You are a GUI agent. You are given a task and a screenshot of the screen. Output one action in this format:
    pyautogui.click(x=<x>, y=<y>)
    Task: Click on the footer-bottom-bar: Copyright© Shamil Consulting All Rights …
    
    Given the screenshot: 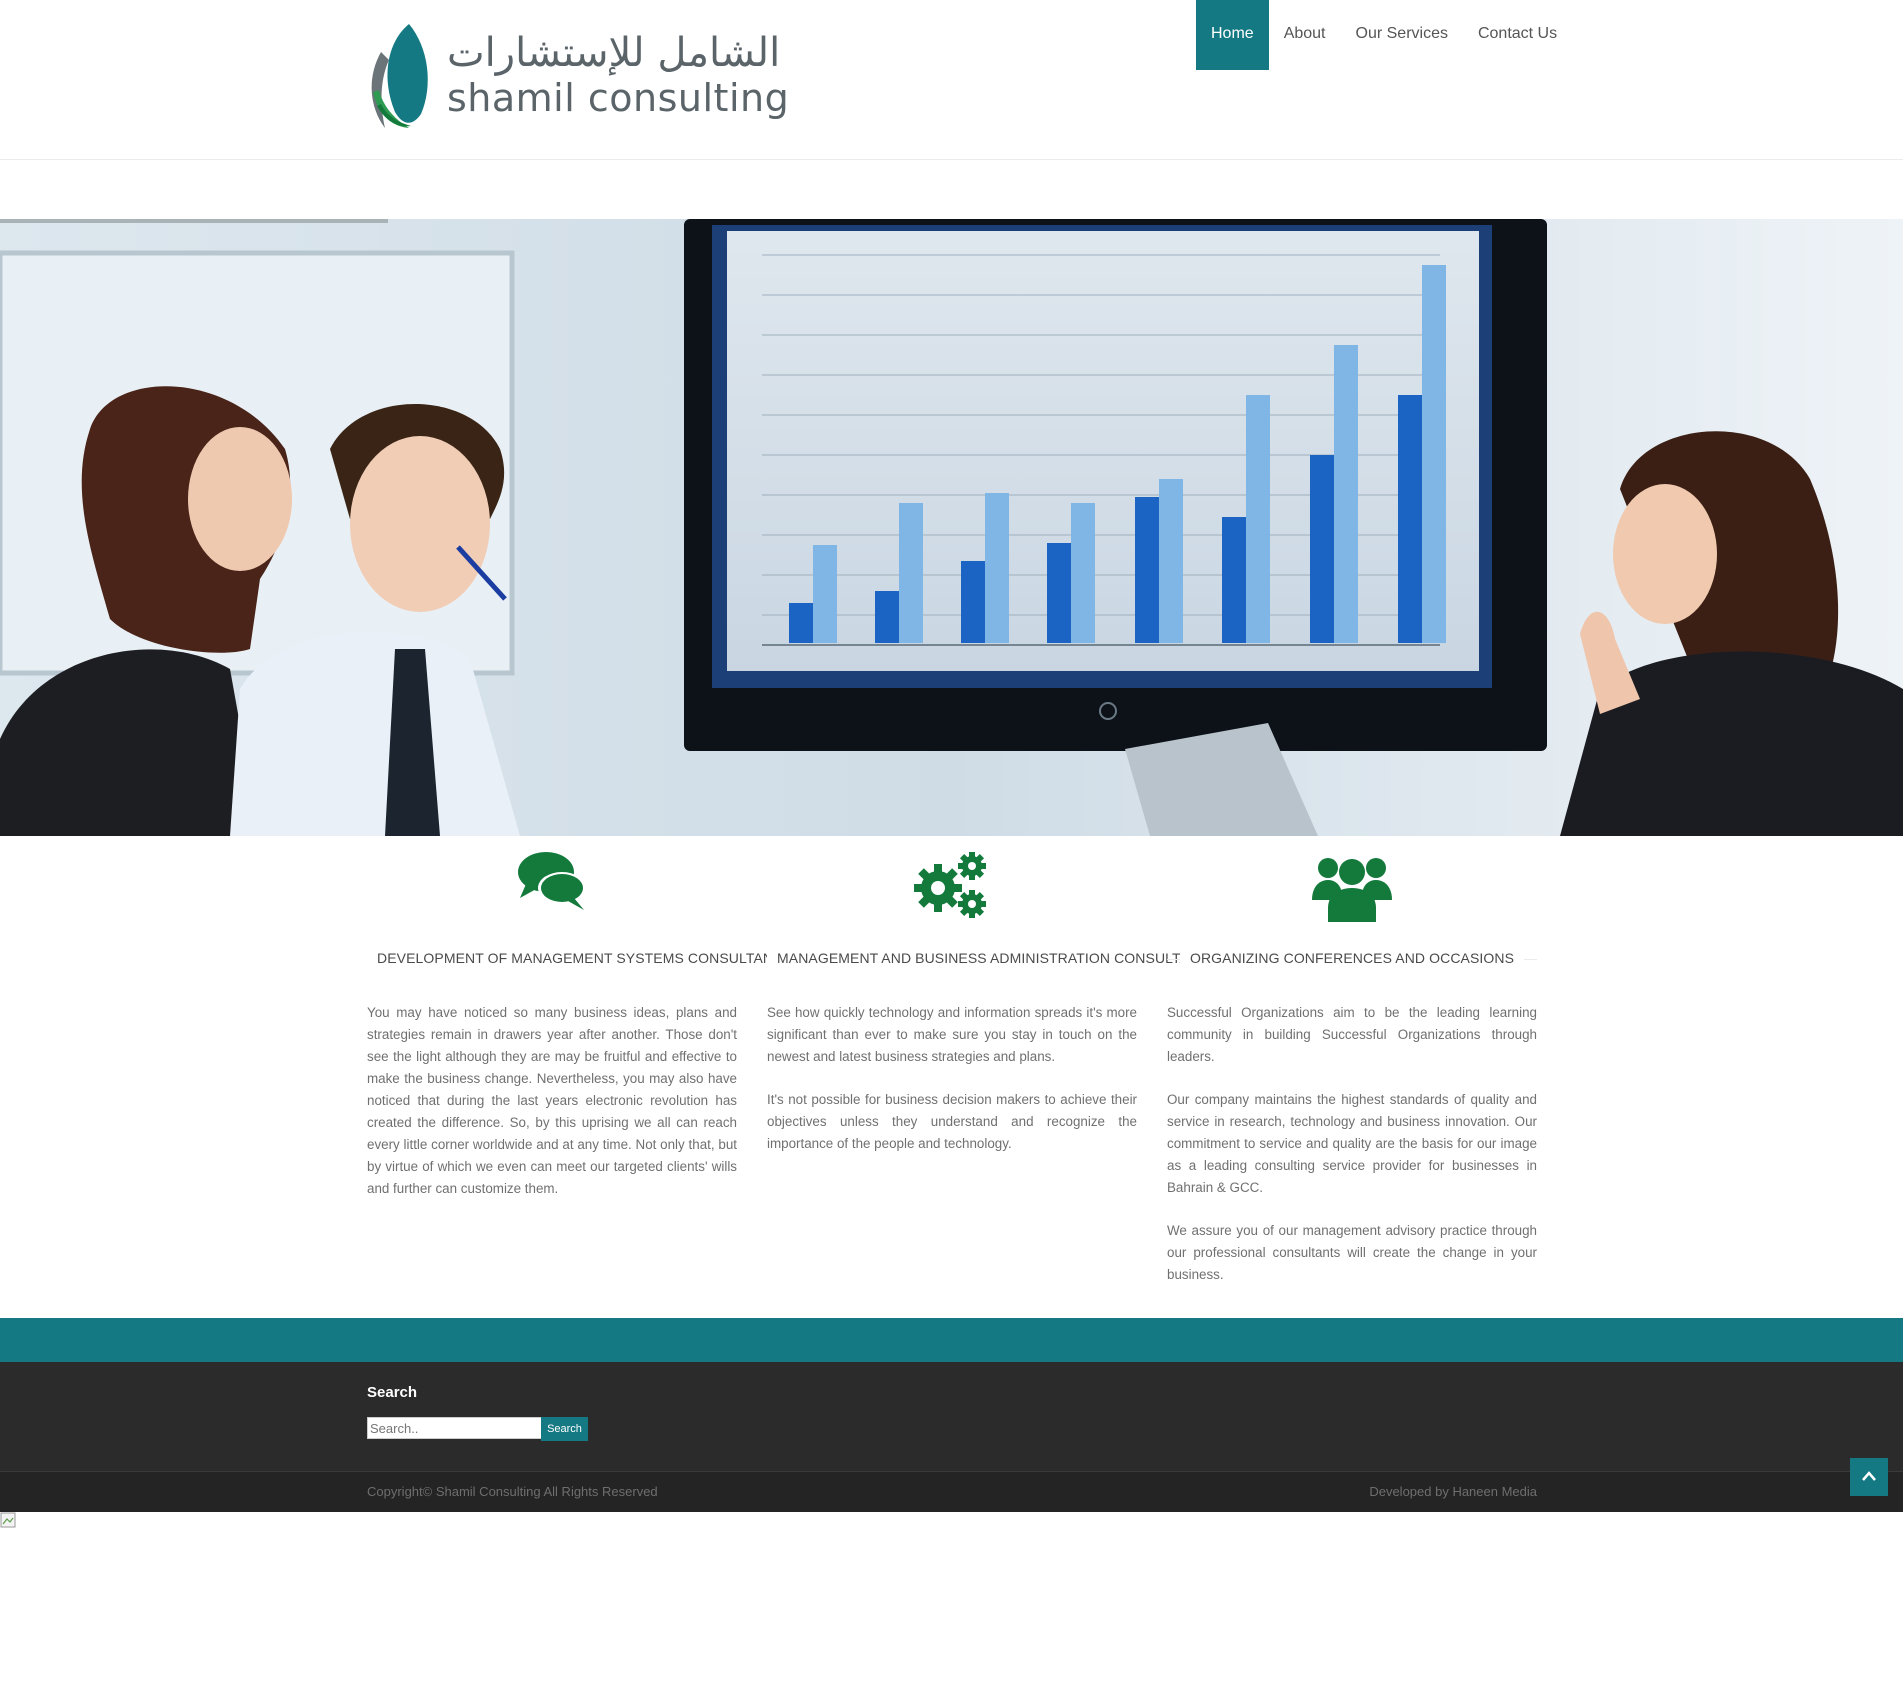 What is the action you would take?
    pyautogui.click(x=951, y=1491)
    